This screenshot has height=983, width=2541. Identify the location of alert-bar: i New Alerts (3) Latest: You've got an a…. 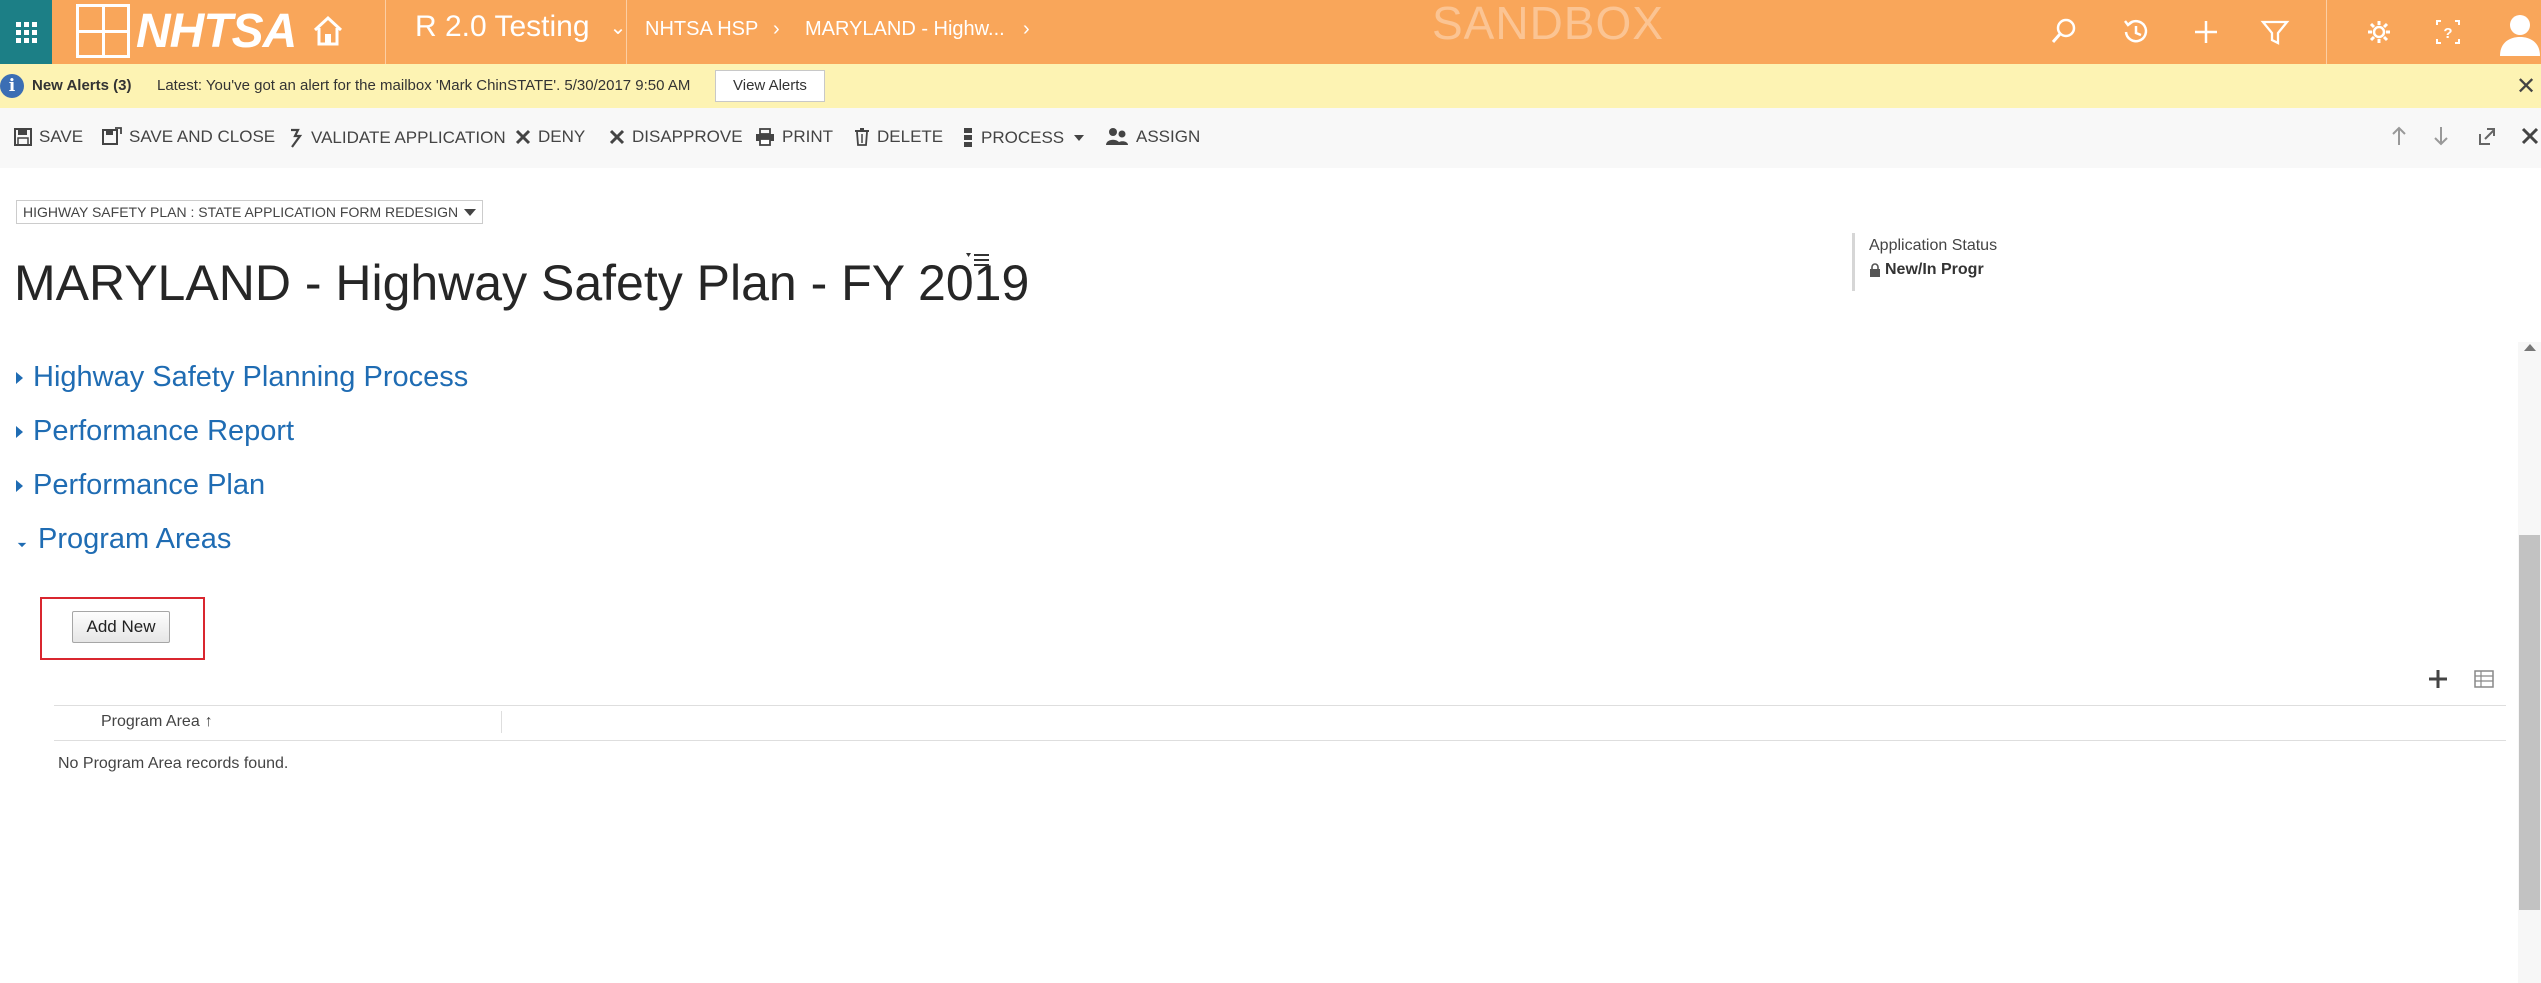
(1270, 86).